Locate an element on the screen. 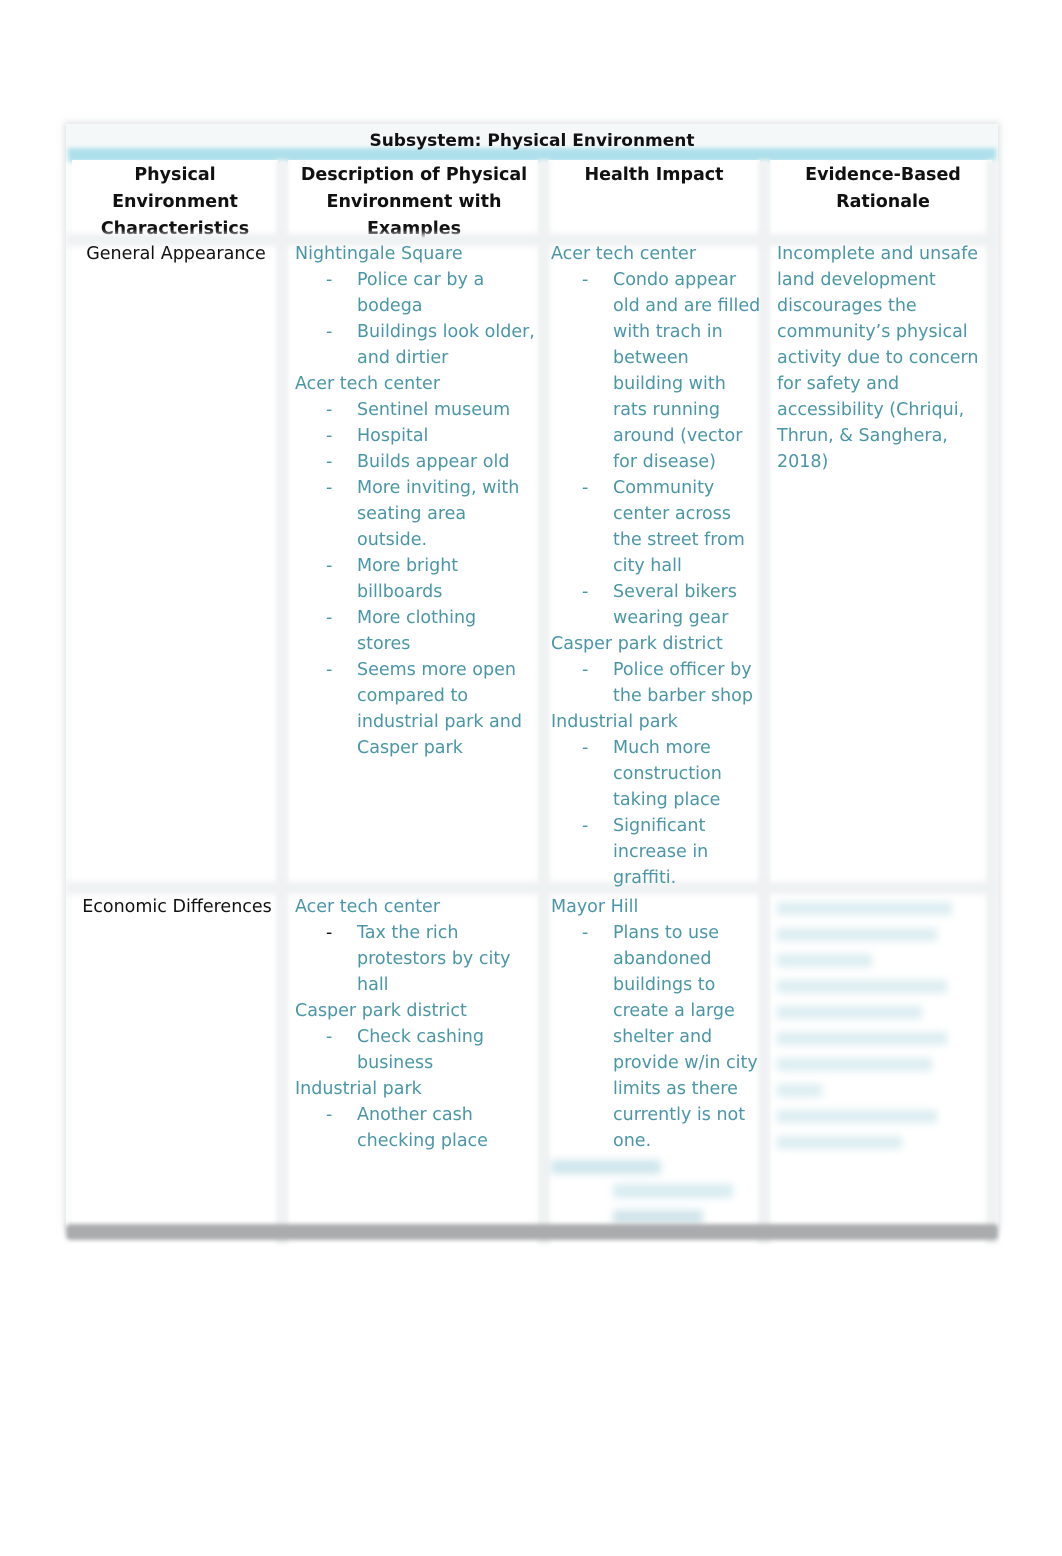  list-item-text: Hospital is located at coordinates (393, 436).